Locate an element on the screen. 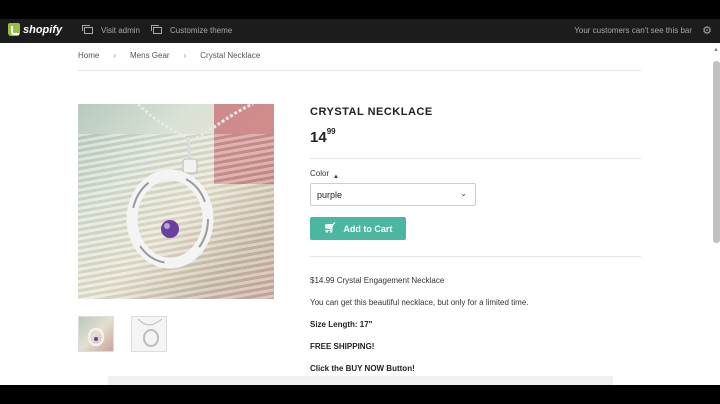  free-shipping-text: FREE SHIPPING! is located at coordinates (342, 346).